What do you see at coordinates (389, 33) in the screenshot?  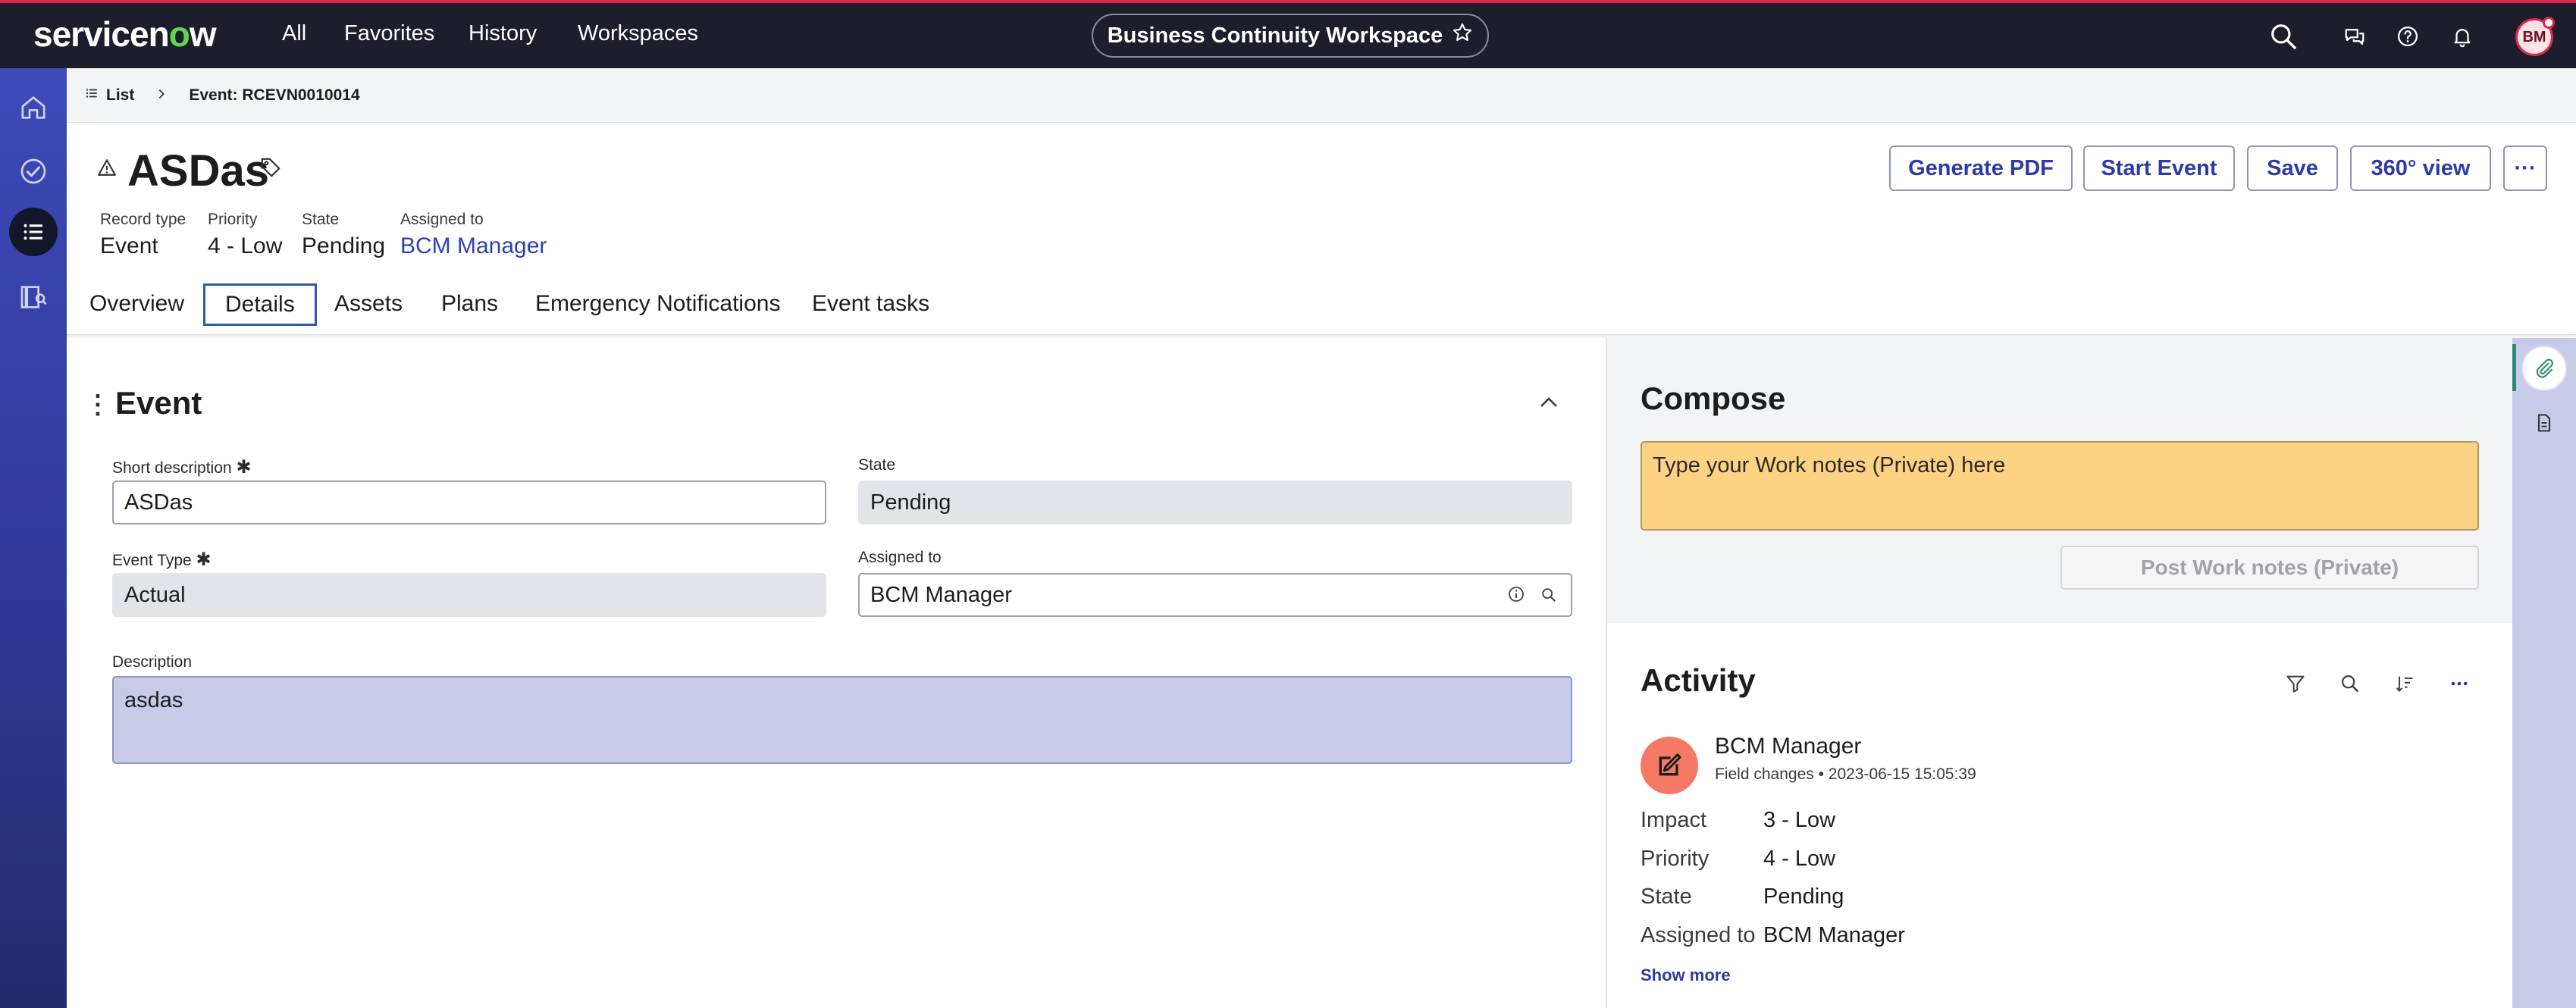 I see `nav-favorites: Favorites` at bounding box center [389, 33].